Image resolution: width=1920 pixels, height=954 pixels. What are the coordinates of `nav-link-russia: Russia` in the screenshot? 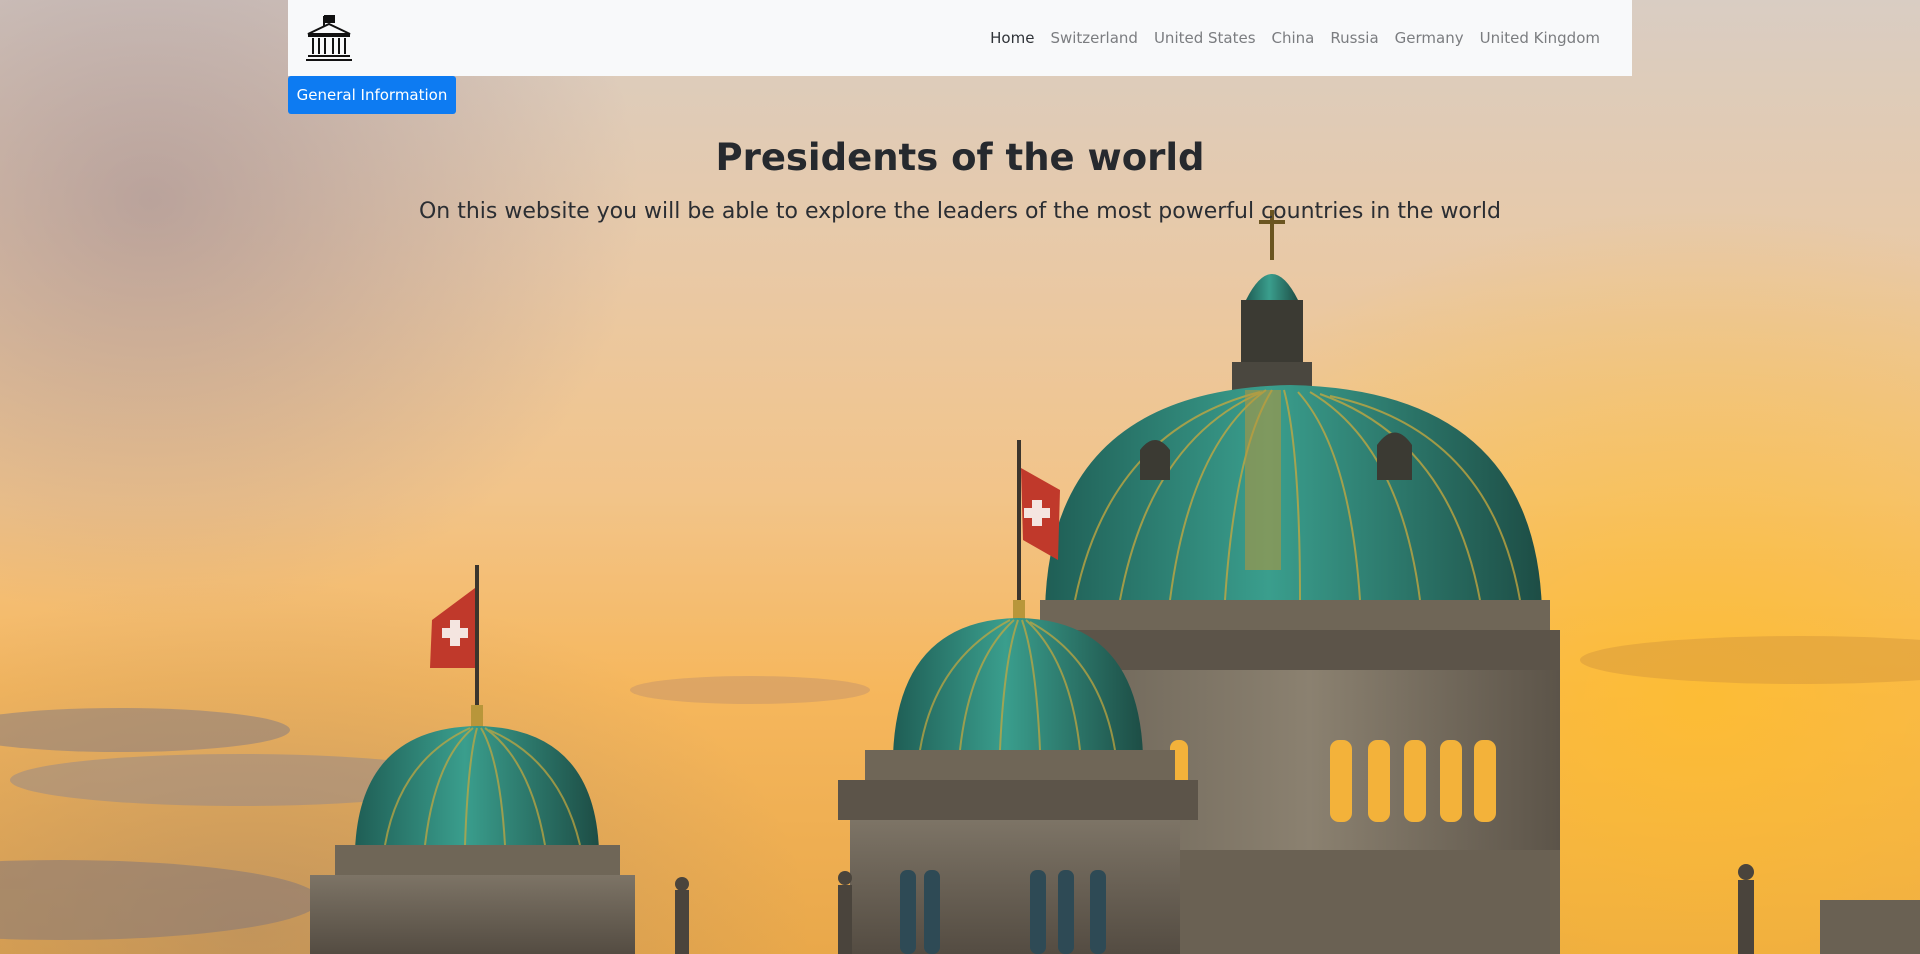 It's located at (1354, 38).